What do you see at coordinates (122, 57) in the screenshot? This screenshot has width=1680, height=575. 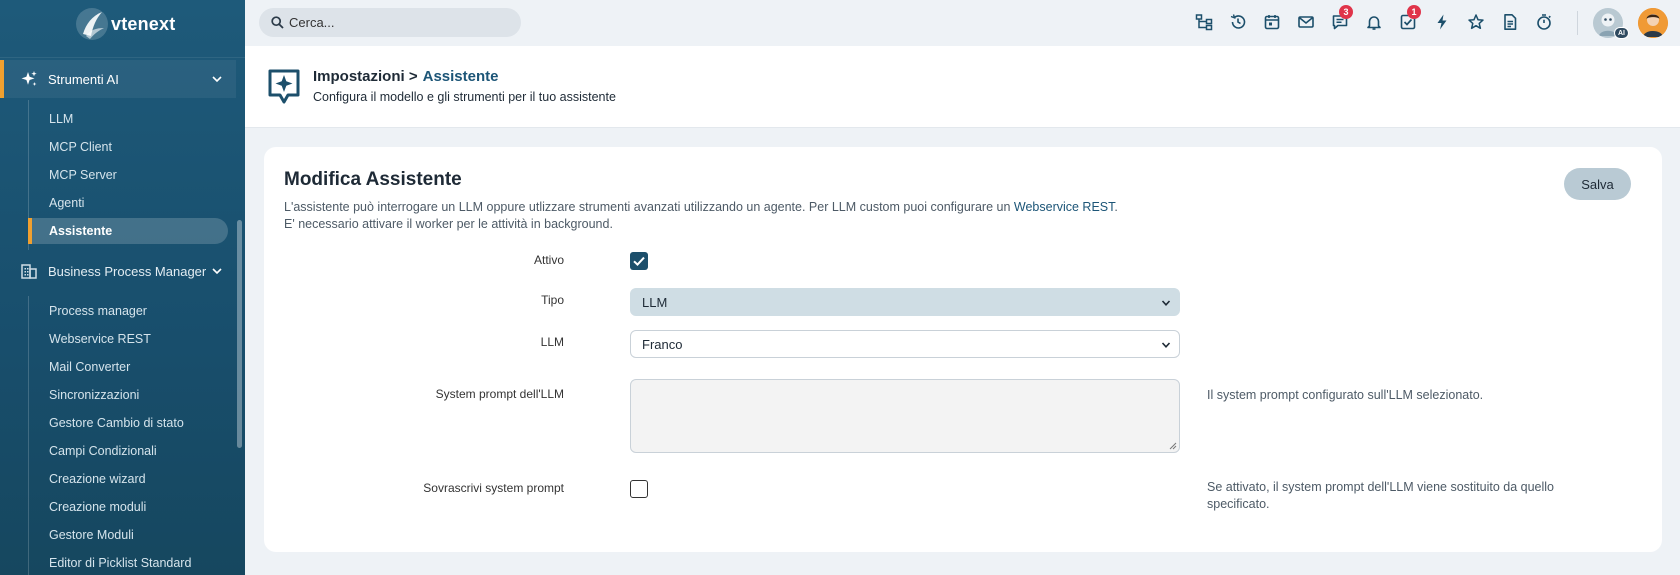 I see `sidebar-divider` at bounding box center [122, 57].